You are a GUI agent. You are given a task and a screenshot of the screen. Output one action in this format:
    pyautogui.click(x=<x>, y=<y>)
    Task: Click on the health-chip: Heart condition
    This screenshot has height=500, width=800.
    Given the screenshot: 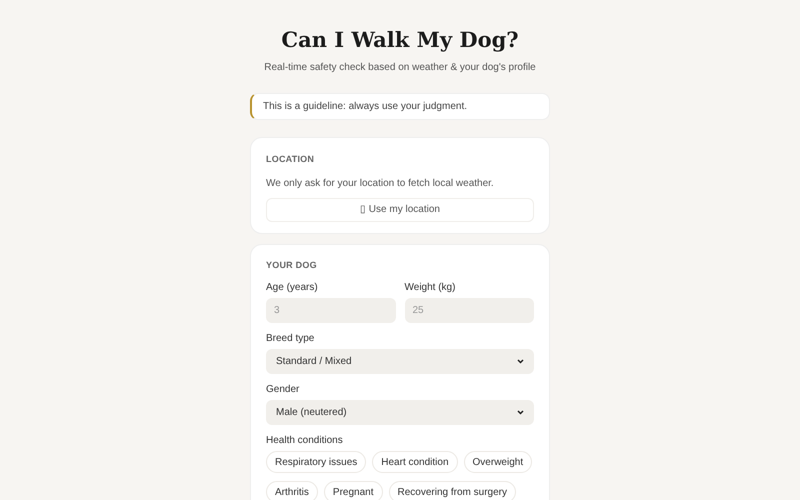 What is the action you would take?
    pyautogui.click(x=415, y=462)
    